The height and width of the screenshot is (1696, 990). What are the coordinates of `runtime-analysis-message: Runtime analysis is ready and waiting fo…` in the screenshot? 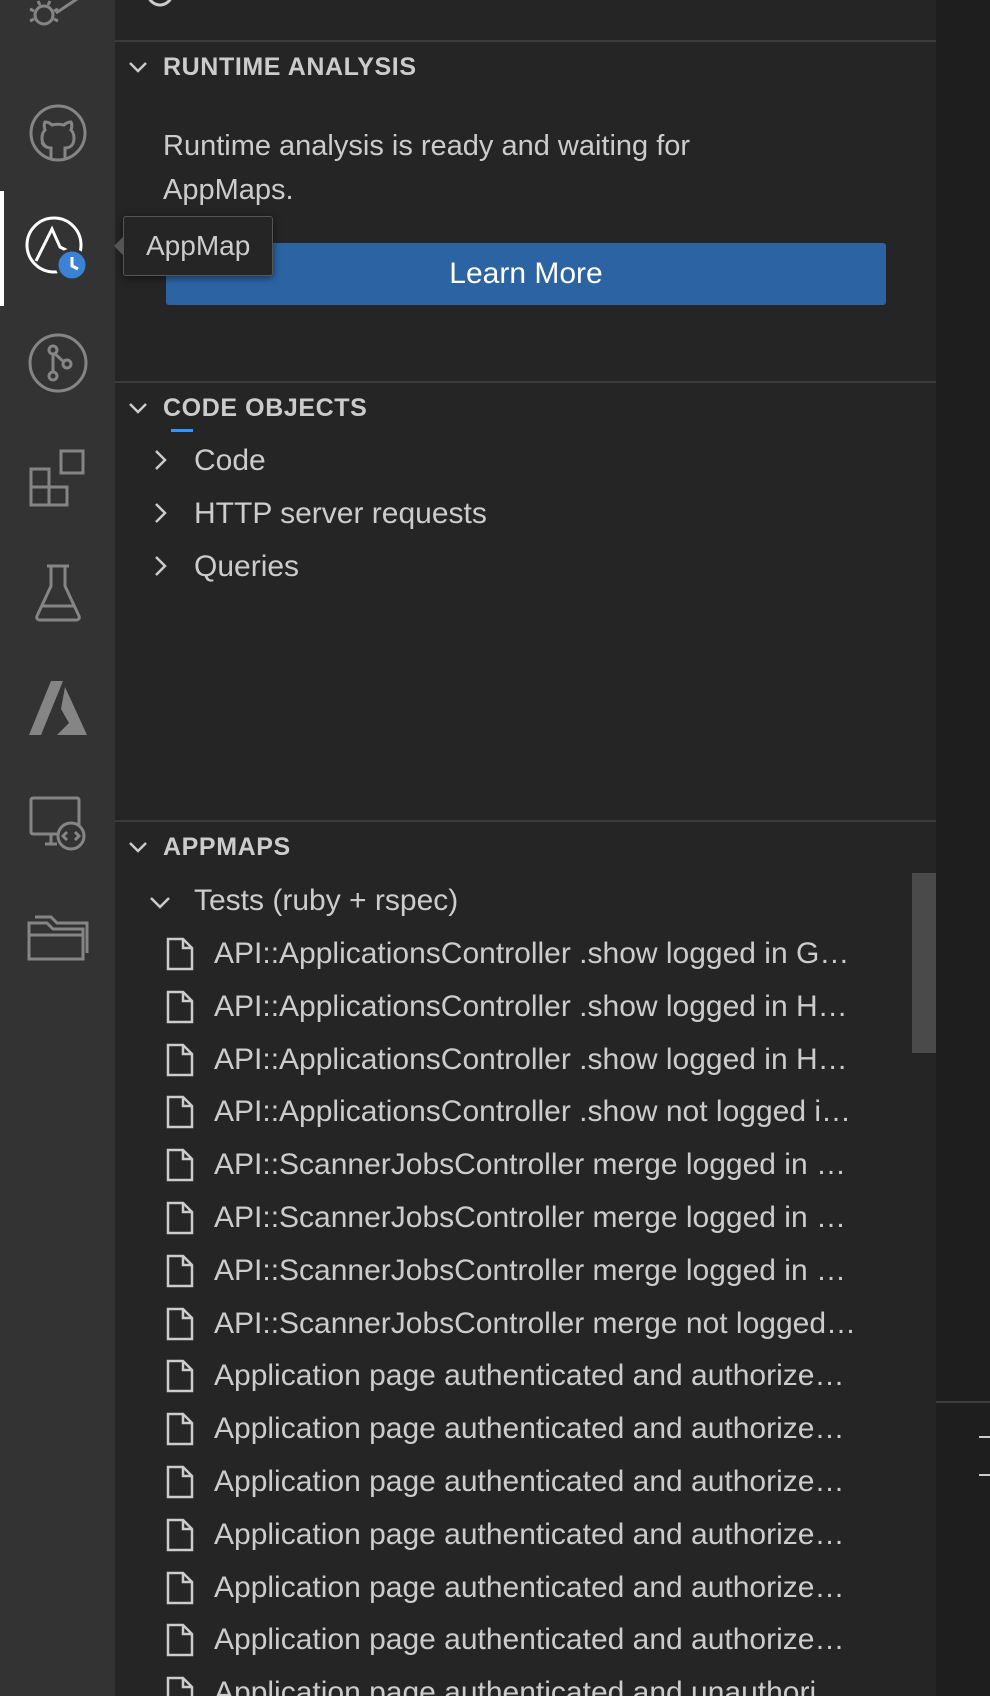 It's located at (427, 168).